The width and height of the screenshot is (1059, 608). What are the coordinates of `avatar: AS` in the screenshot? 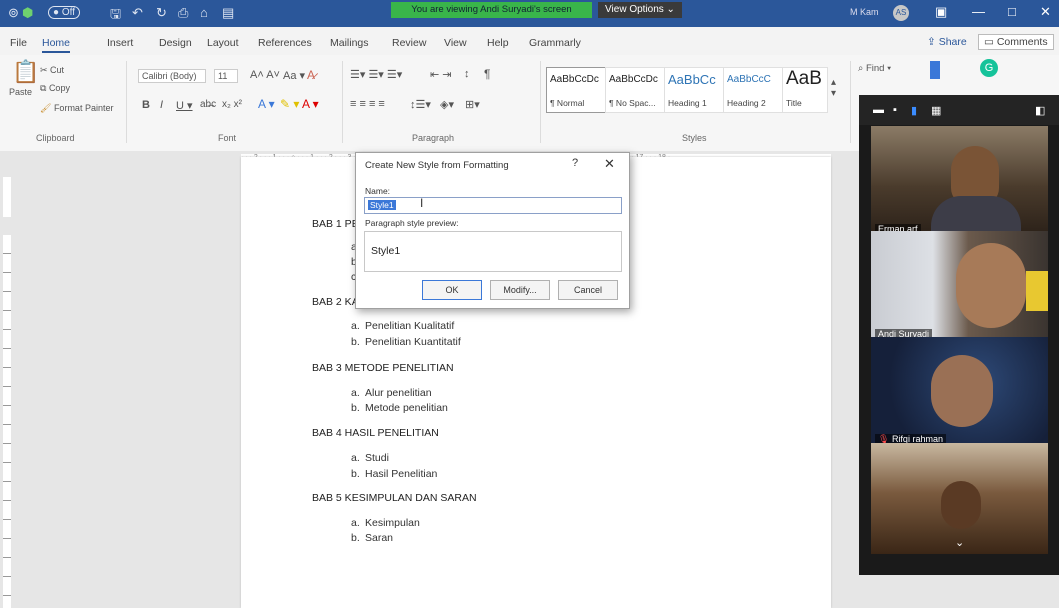 It's located at (901, 13).